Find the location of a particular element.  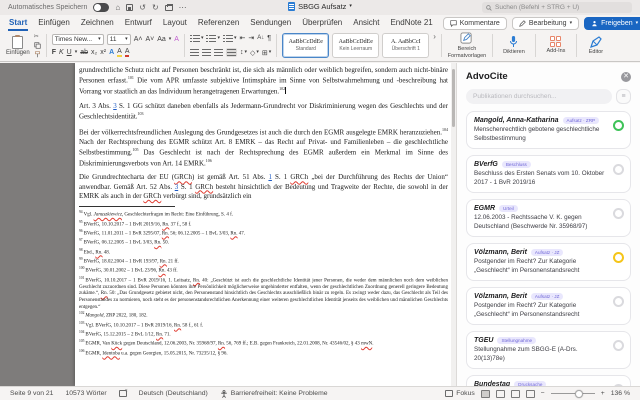

view-outline-button is located at coordinates (515, 393).